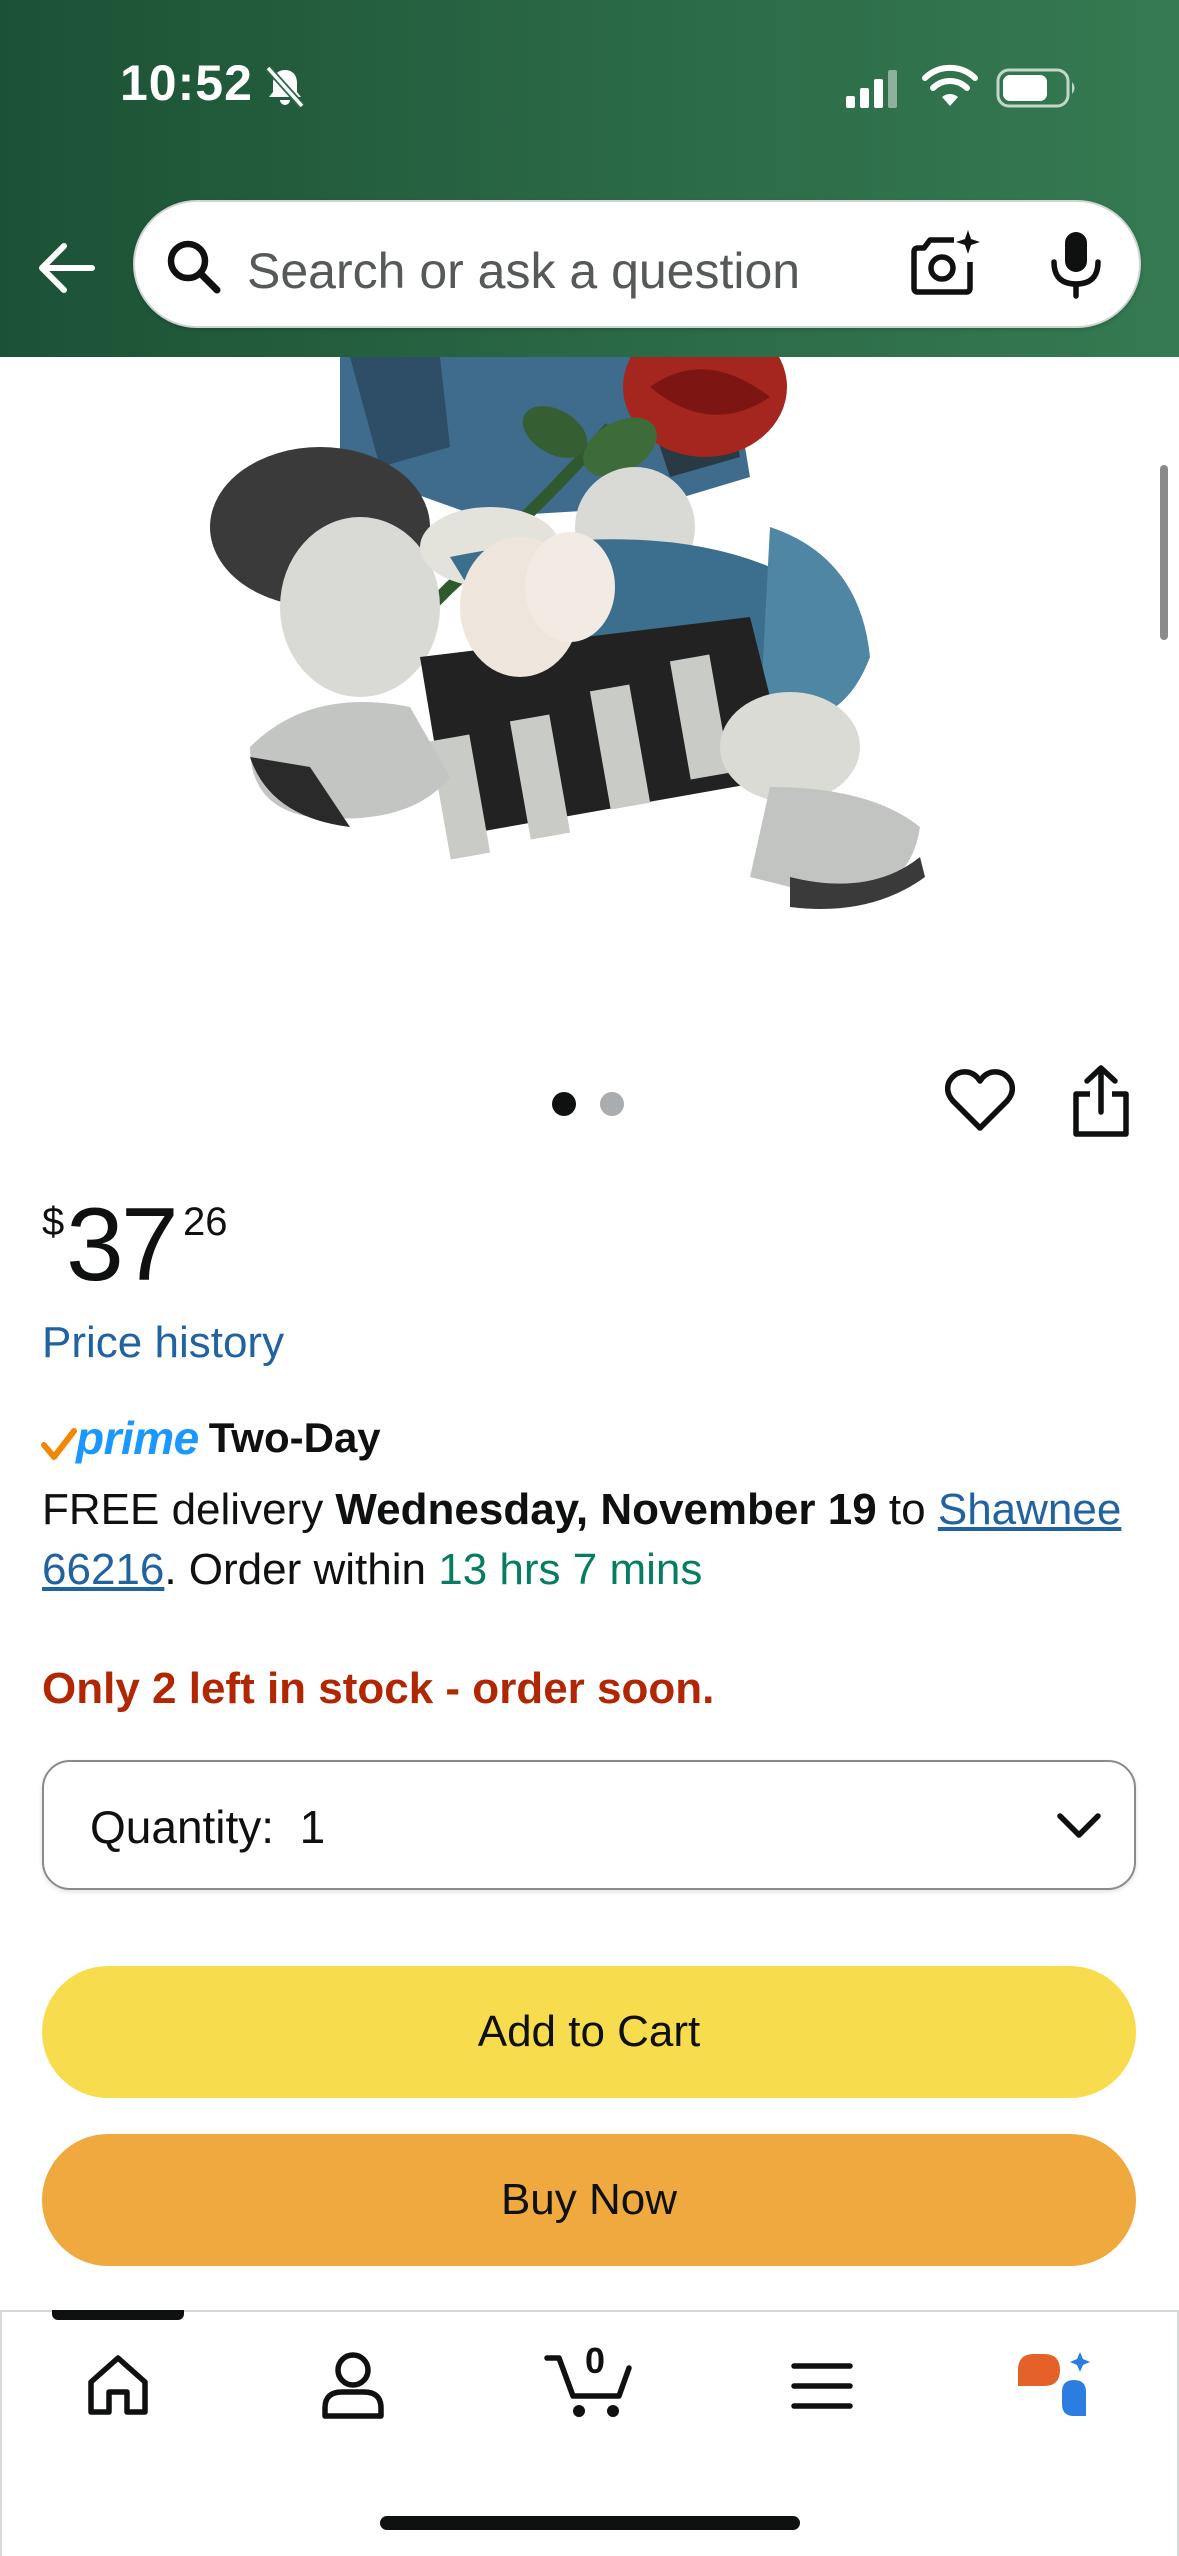 The height and width of the screenshot is (2556, 1179). I want to click on bell-silenced-icon, so click(285, 87).